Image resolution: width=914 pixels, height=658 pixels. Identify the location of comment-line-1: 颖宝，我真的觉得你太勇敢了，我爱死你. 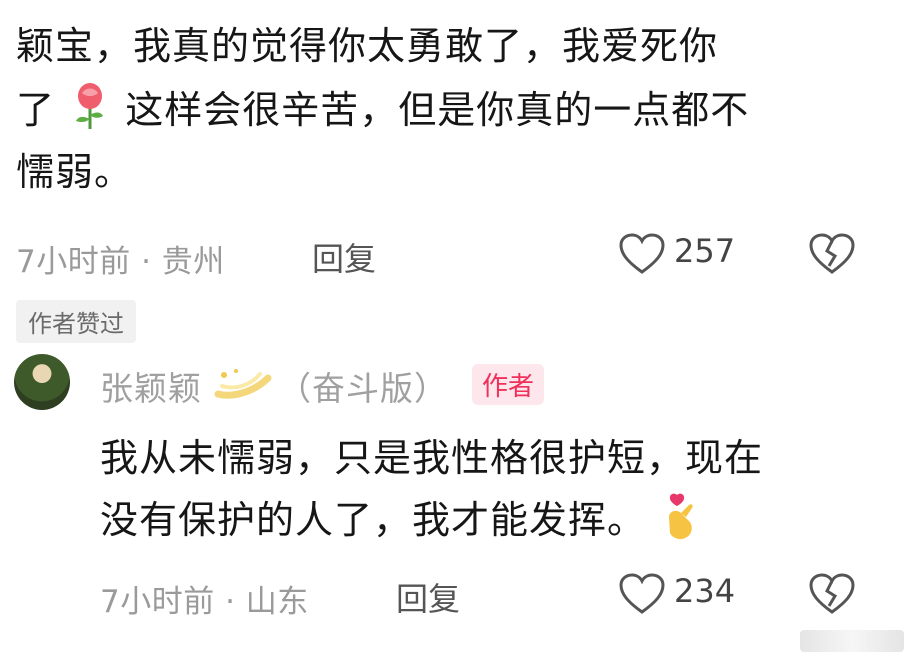
(367, 46).